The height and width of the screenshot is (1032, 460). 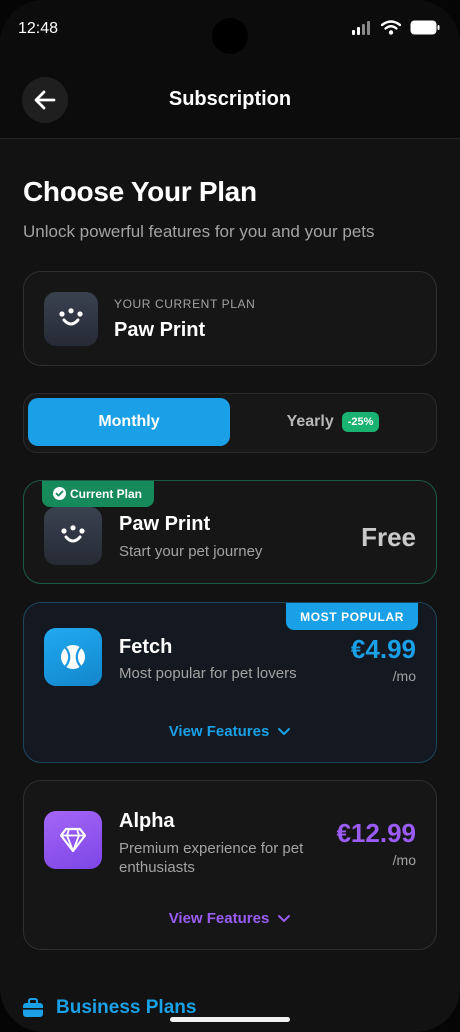 I want to click on camera-notch, so click(x=230, y=36).